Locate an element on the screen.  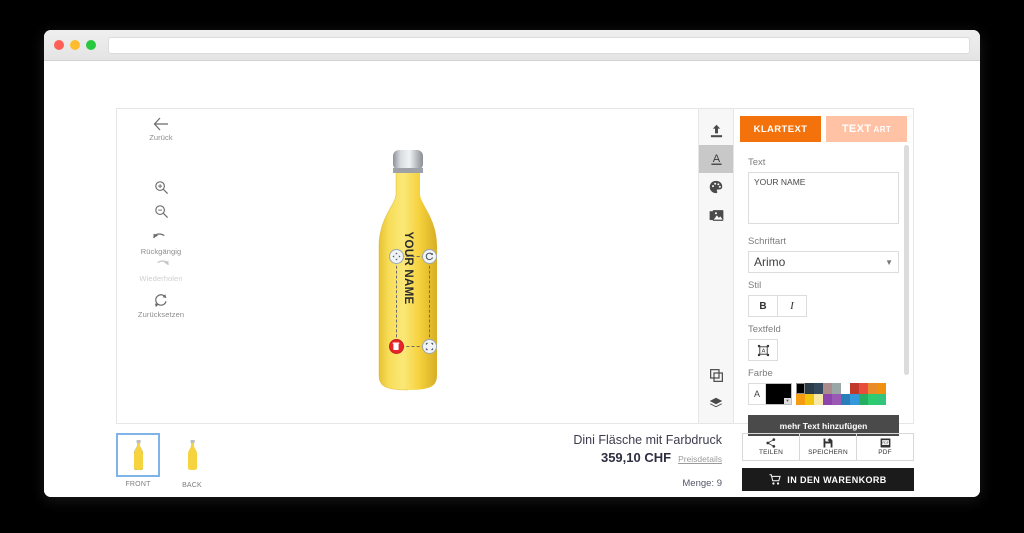
save-button: SPEICHERN is located at coordinates (828, 447).